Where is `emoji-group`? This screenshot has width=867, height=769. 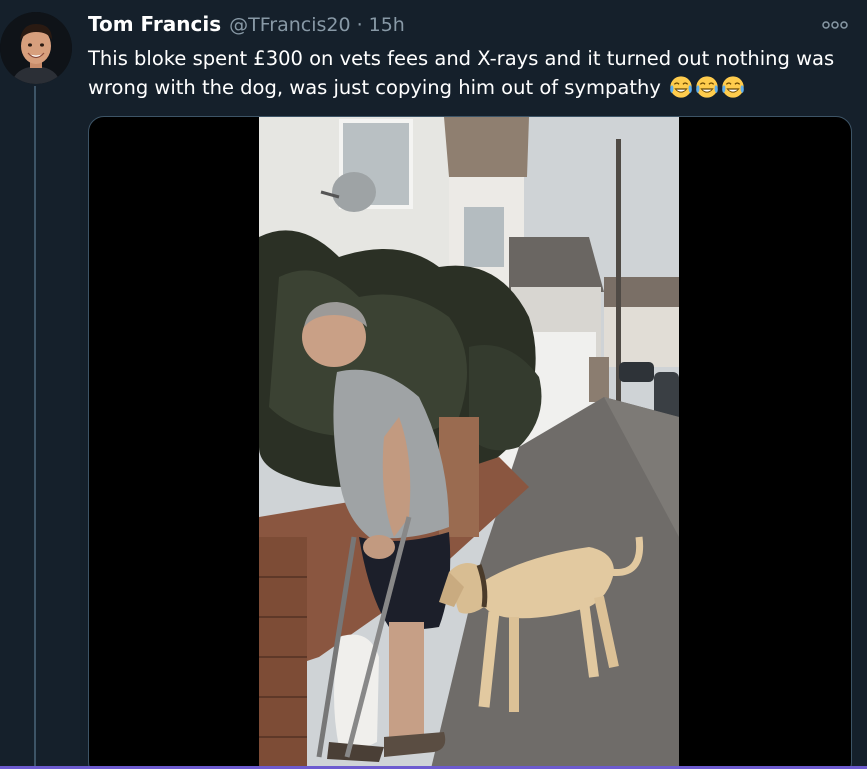 emoji-group is located at coordinates (706, 87).